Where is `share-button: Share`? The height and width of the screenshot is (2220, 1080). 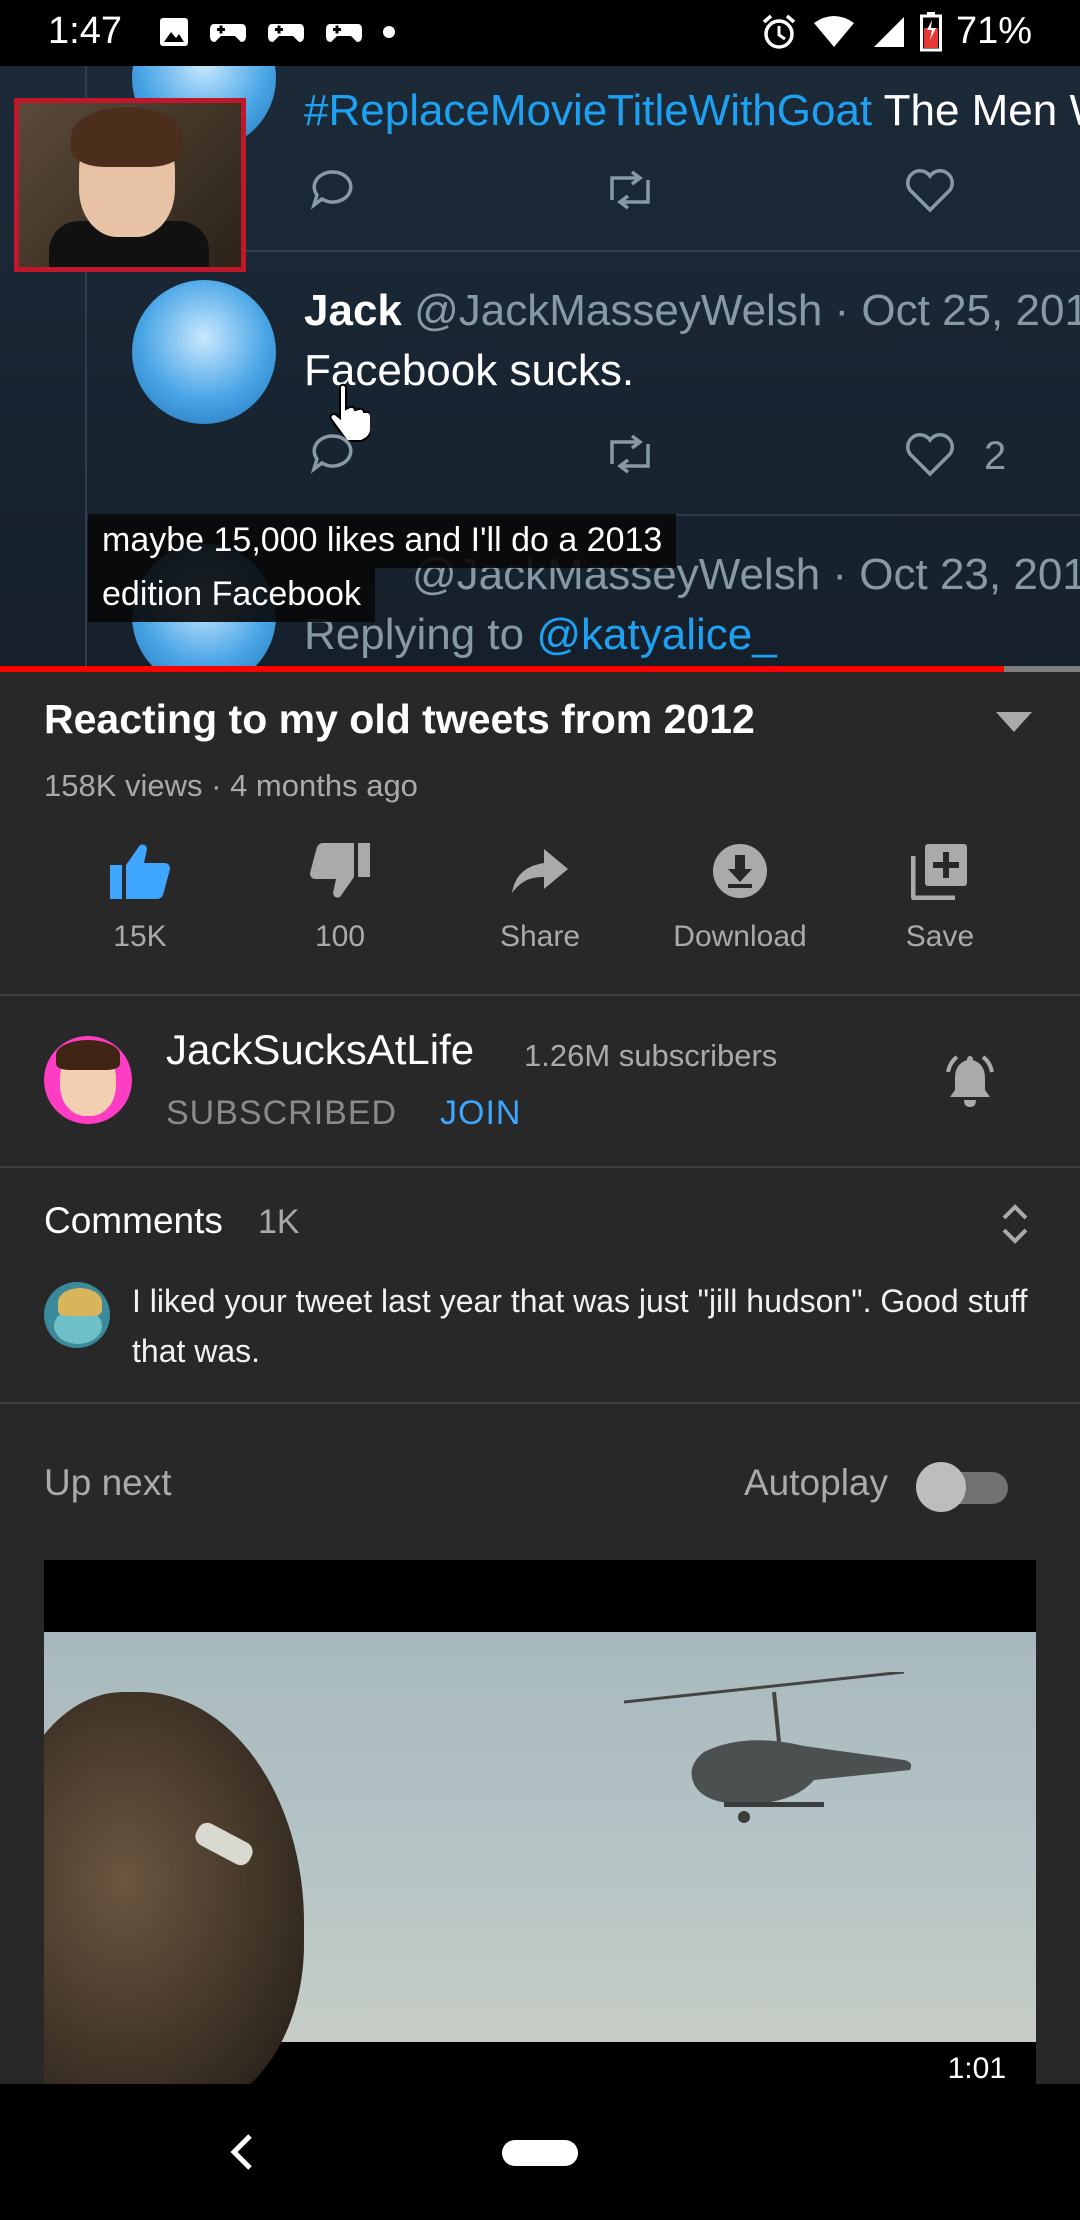
share-button: Share is located at coordinates (540, 895).